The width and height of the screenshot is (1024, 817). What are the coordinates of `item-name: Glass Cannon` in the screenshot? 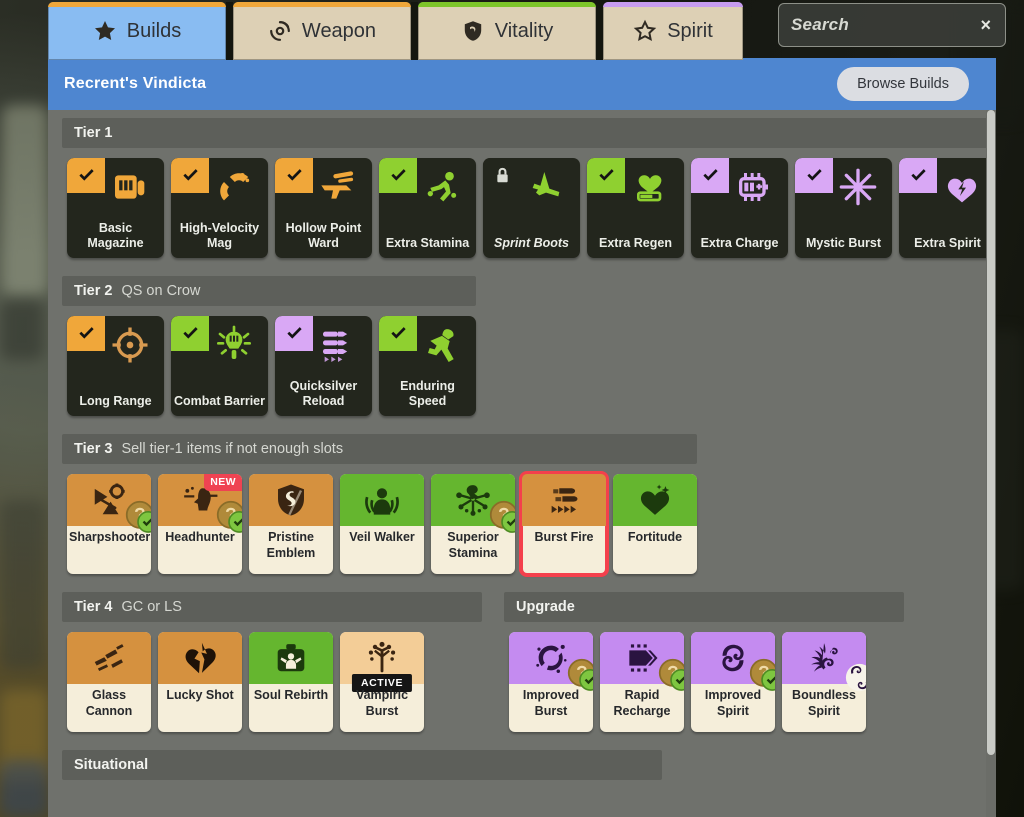 It's located at (109, 703).